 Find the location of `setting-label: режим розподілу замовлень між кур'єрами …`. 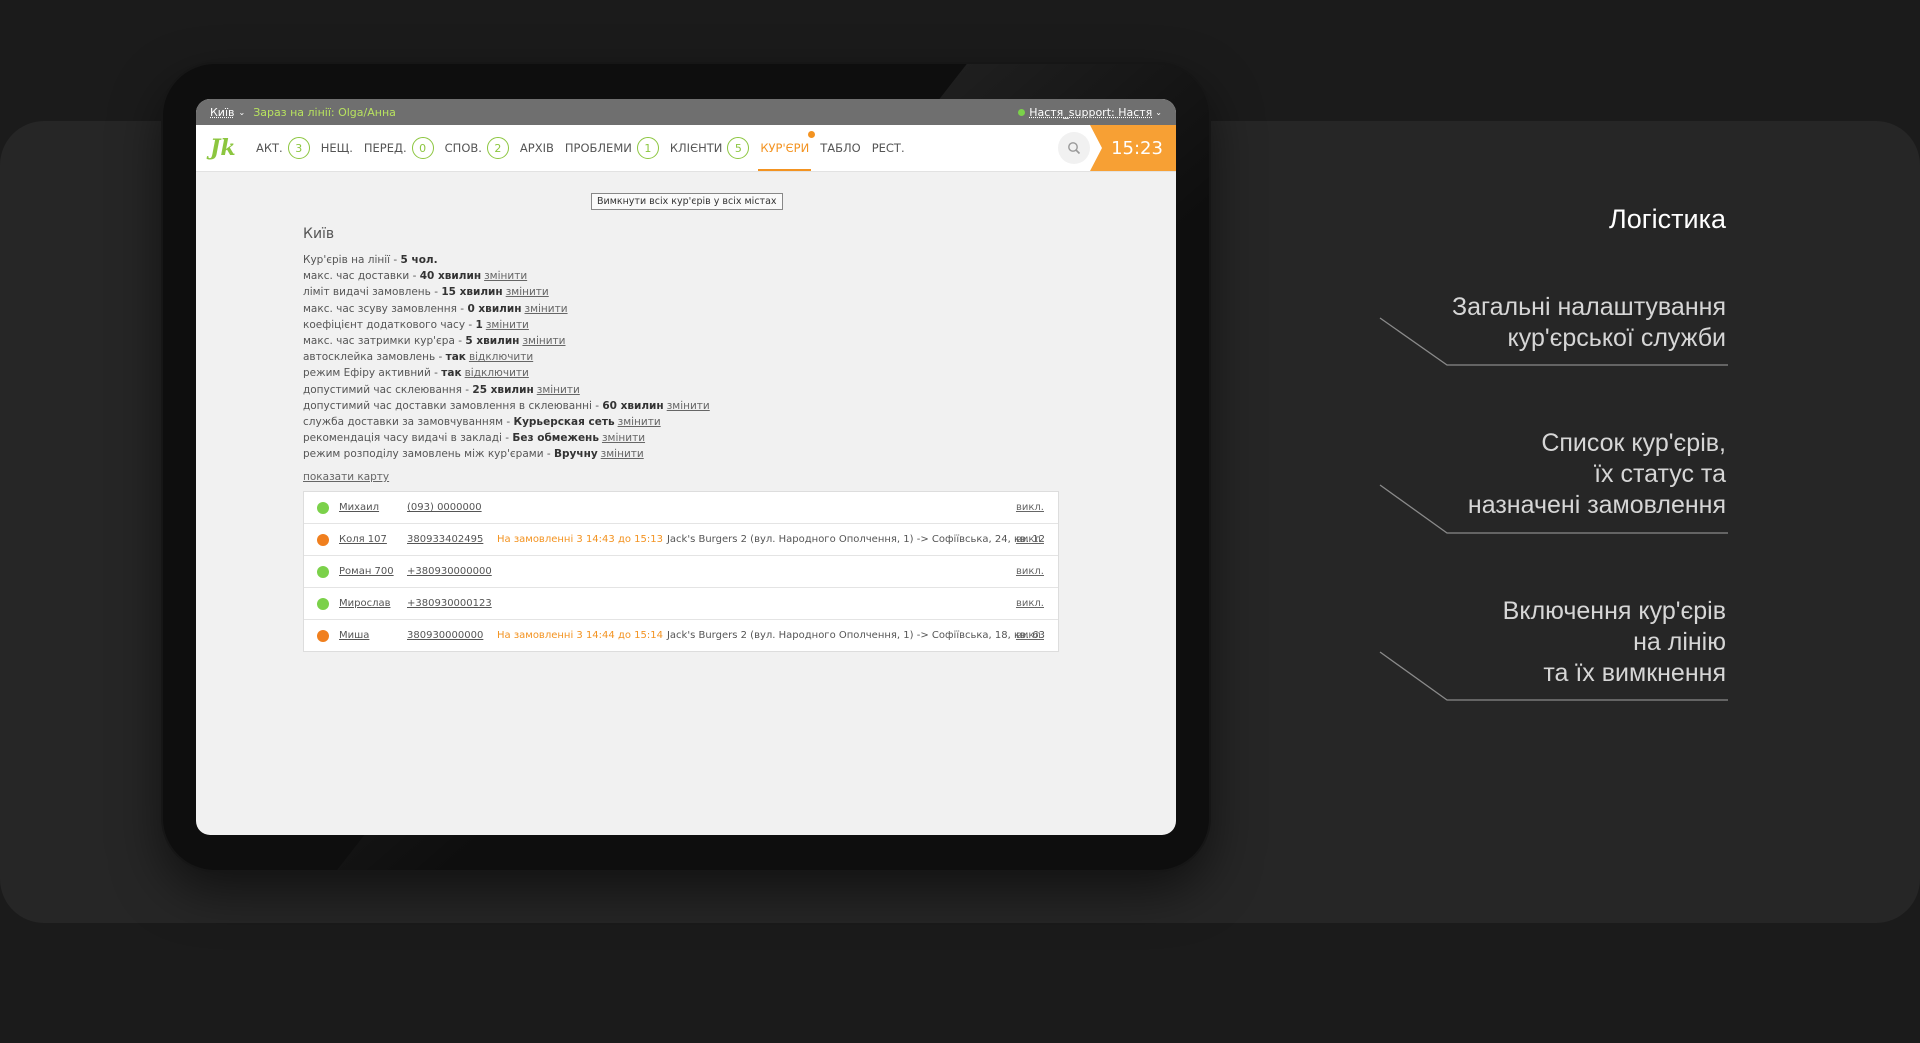

setting-label: режим розподілу замовлень між кур'єрами … is located at coordinates (428, 454).